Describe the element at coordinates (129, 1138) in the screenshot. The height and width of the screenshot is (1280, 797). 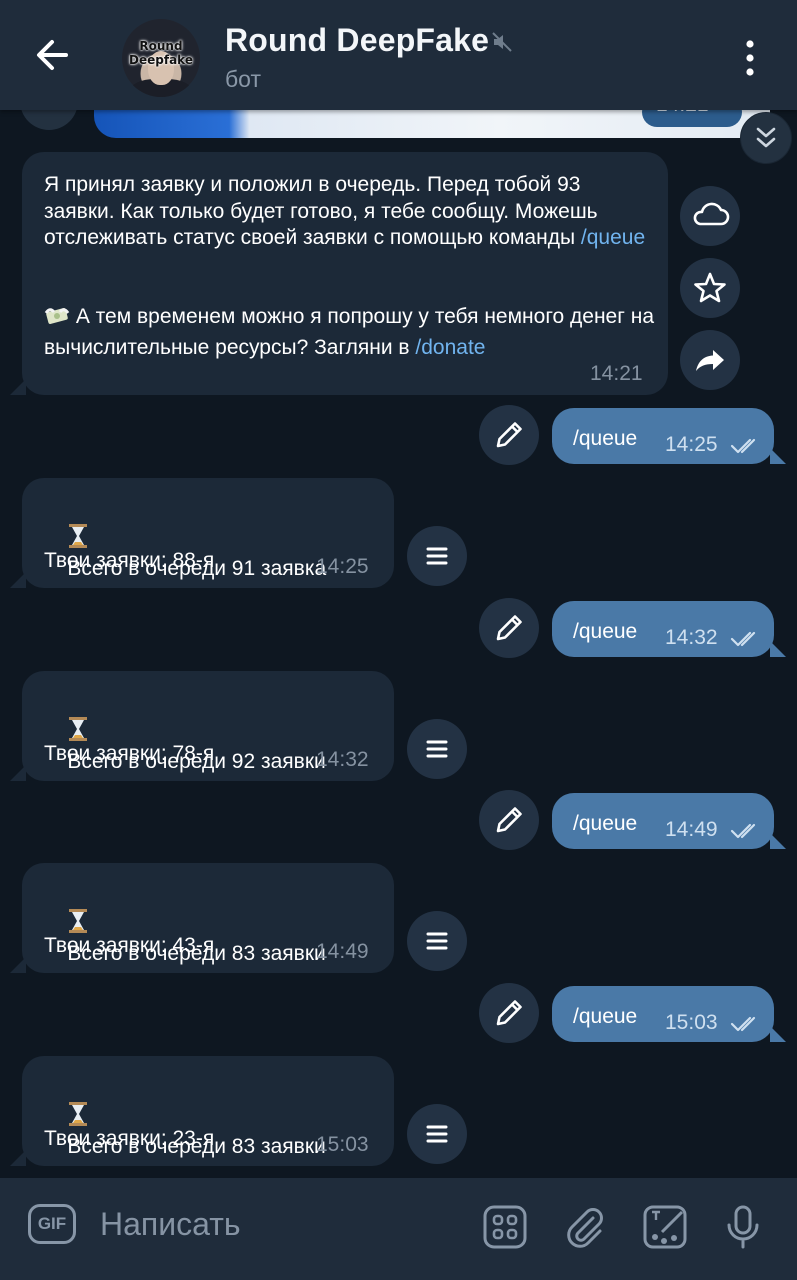
I see `queue-position: Твои заявки: 23-я` at that location.